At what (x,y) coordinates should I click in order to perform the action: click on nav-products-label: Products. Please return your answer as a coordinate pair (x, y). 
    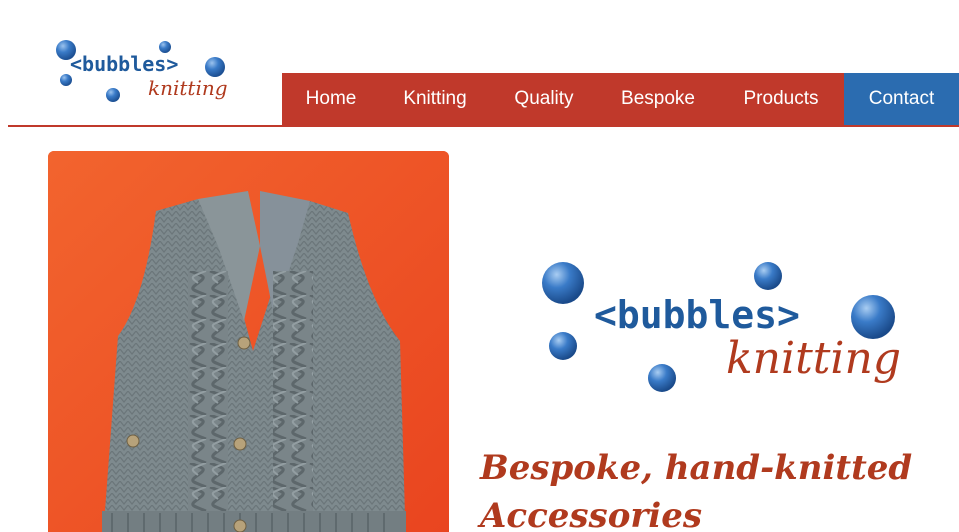
    Looking at the image, I should click on (781, 98).